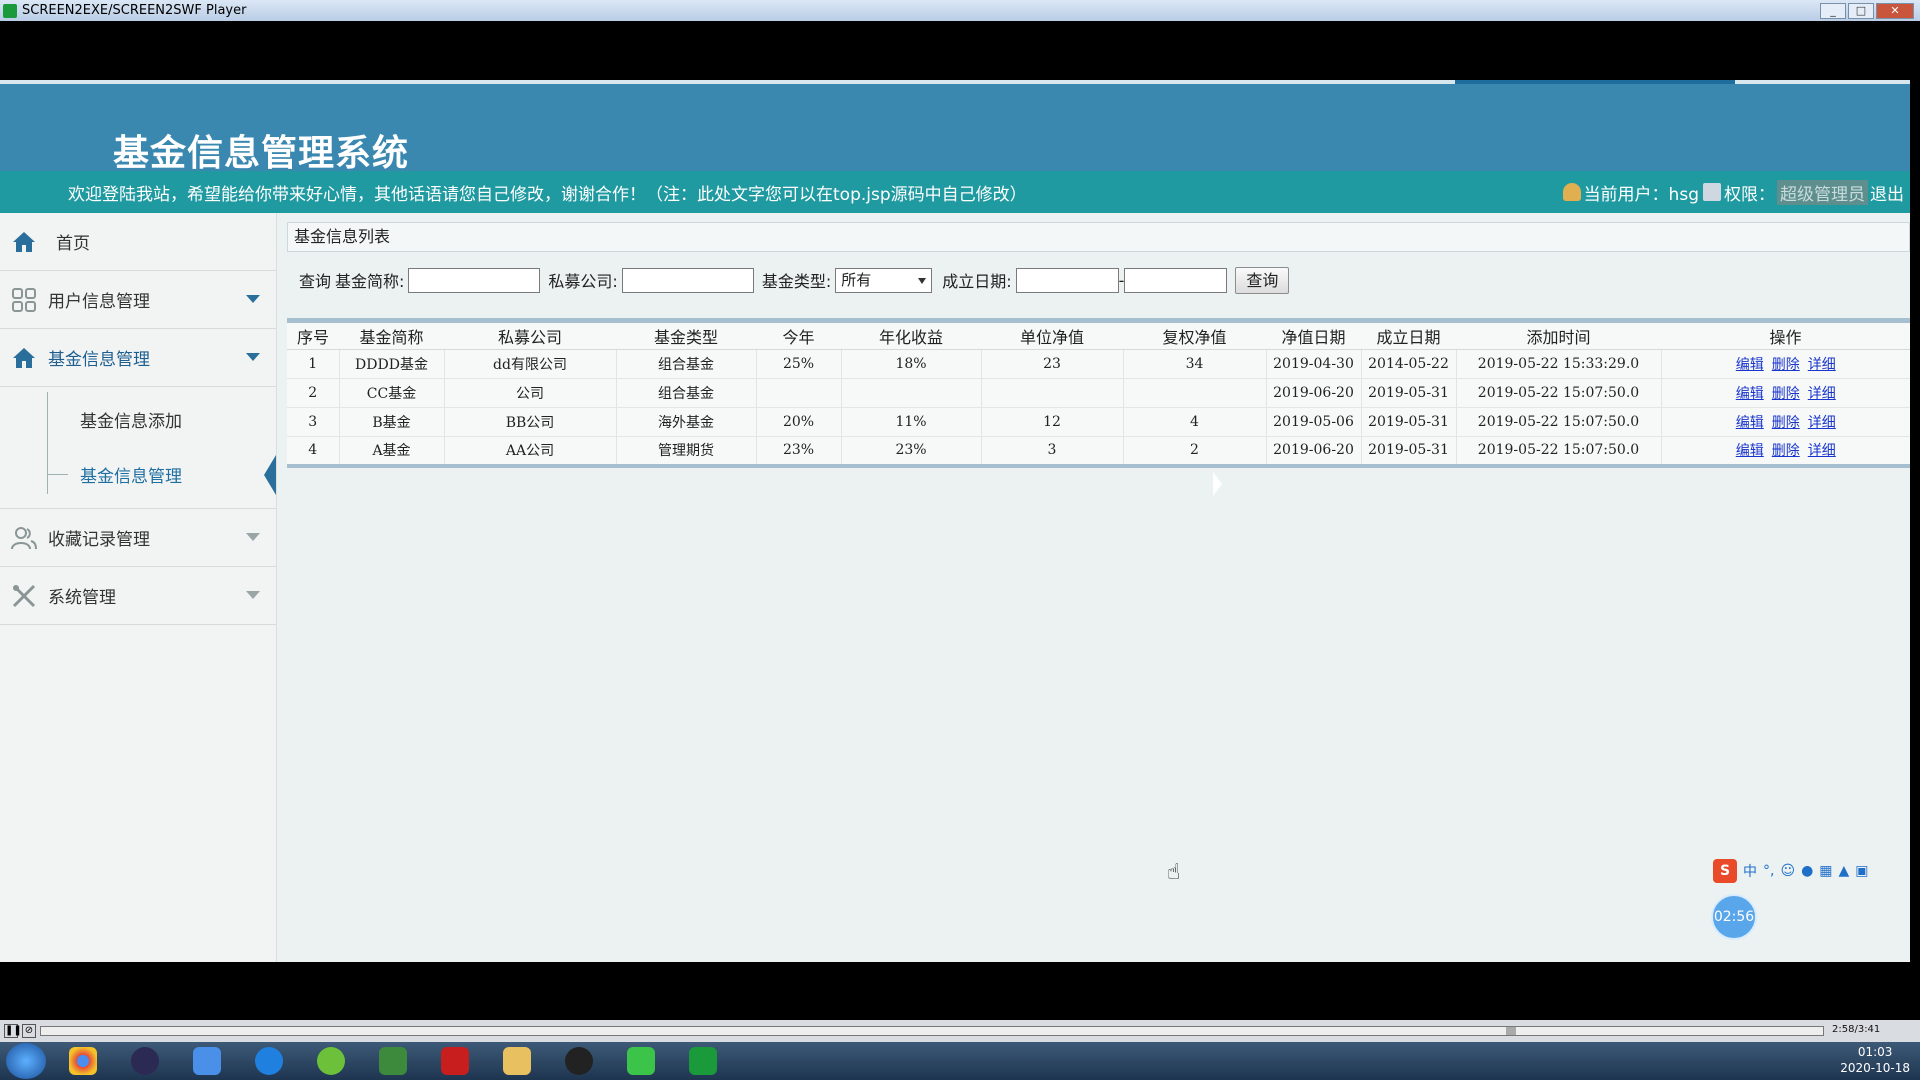 Image resolution: width=1920 pixels, height=1080 pixels. Describe the element at coordinates (26, 1061) in the screenshot. I see `start-button` at that location.